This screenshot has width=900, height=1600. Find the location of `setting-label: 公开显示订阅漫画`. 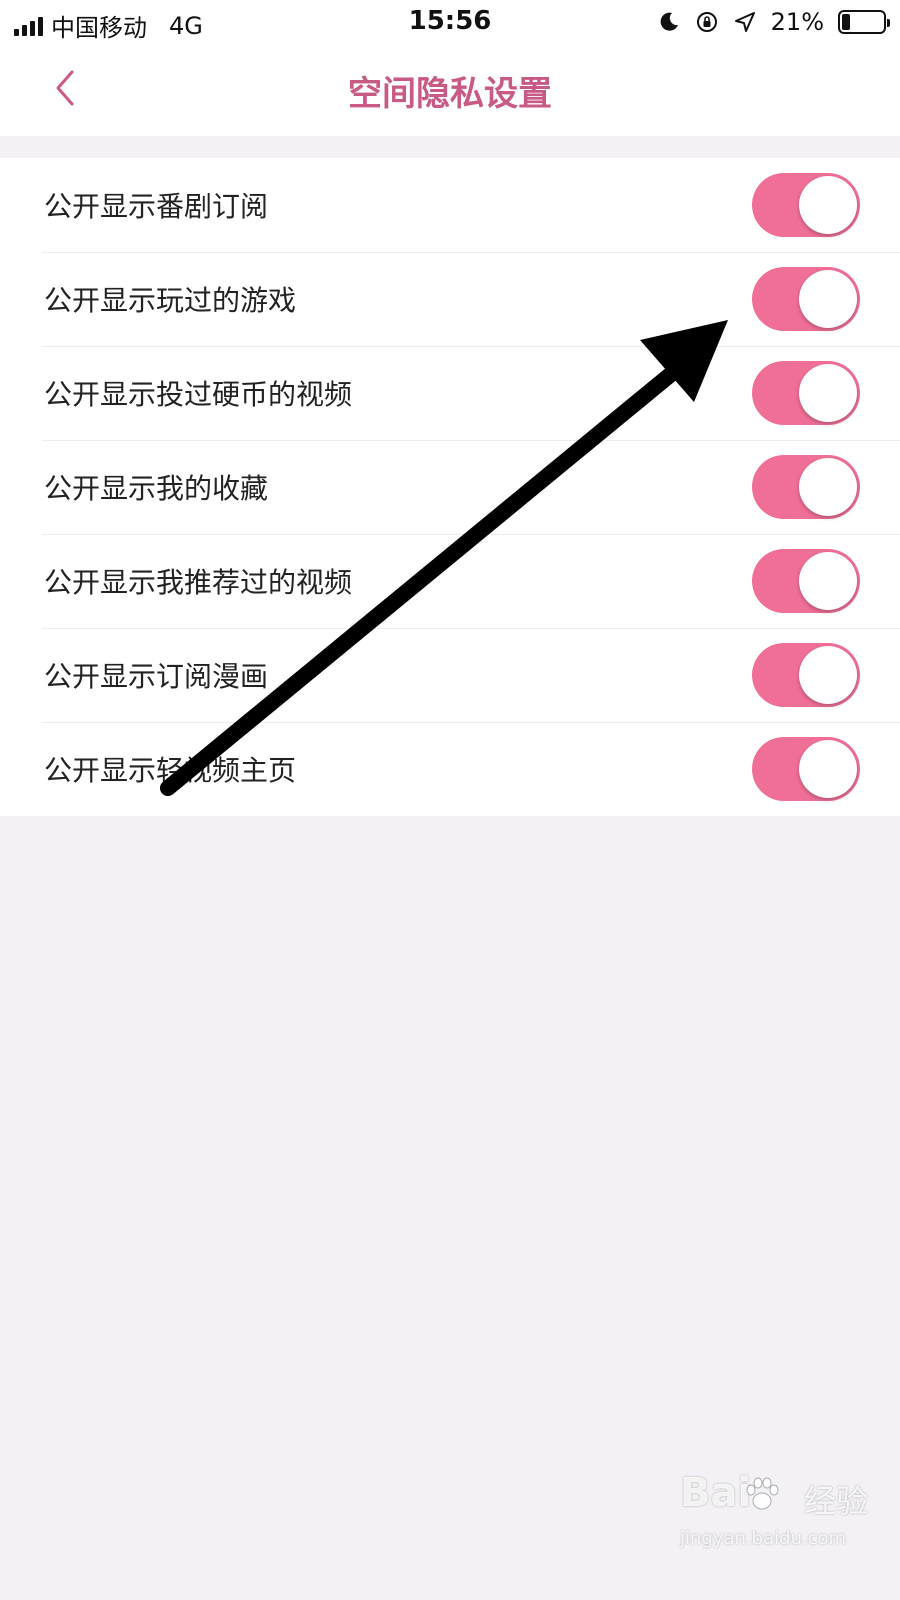

setting-label: 公开显示订阅漫画 is located at coordinates (156, 676).